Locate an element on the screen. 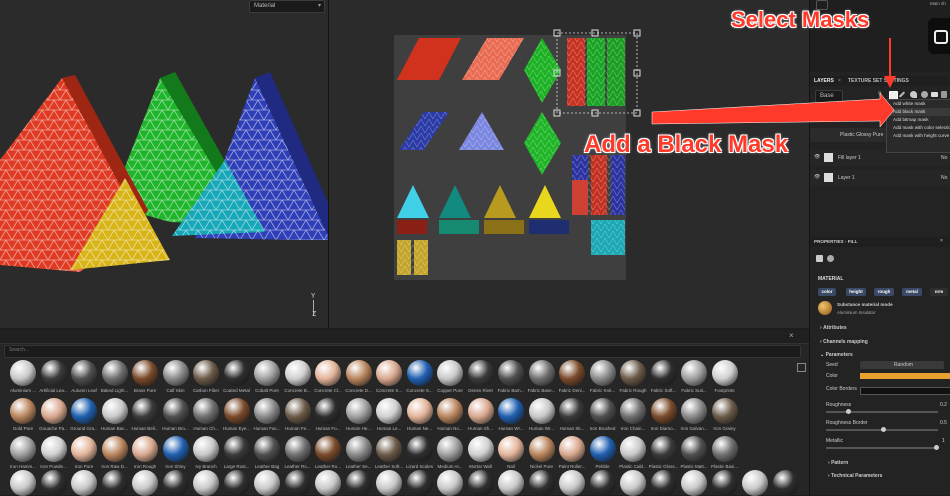 This screenshot has height=496, width=950. delete-icon is located at coordinates (944, 94).